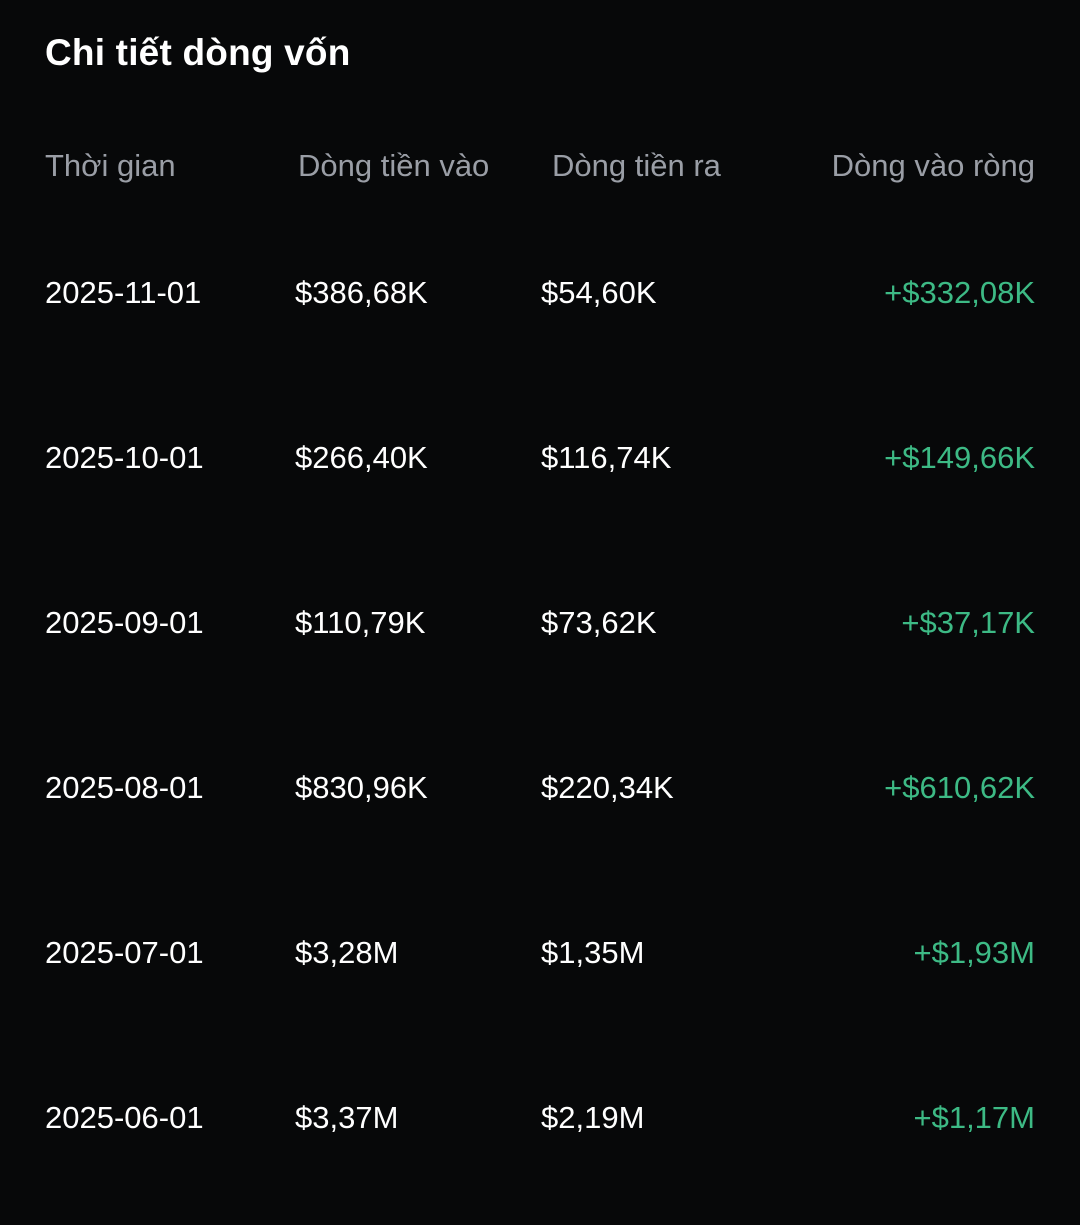  What do you see at coordinates (110, 166) in the screenshot?
I see `column-header-time: Thời gian` at bounding box center [110, 166].